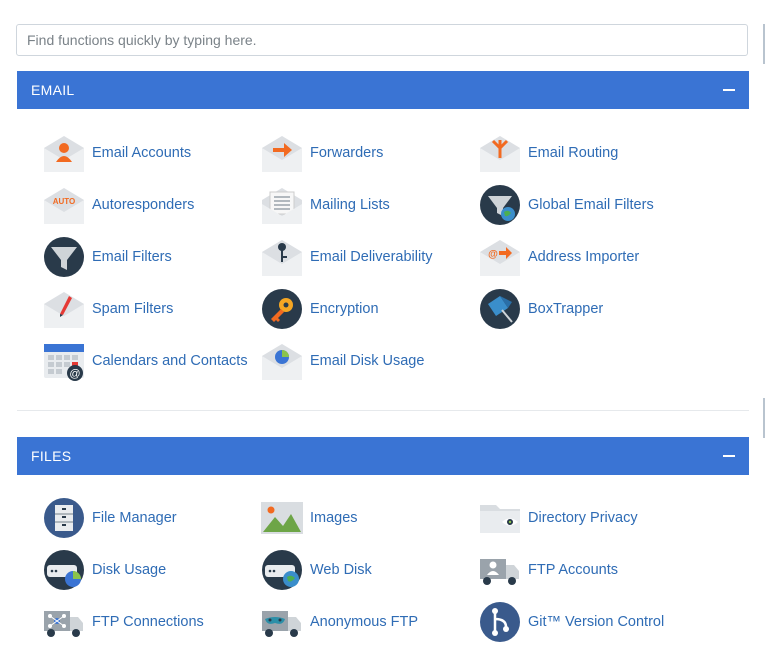 The height and width of the screenshot is (664, 765). What do you see at coordinates (132, 257) in the screenshot?
I see `email-filters-label: Email Filters` at bounding box center [132, 257].